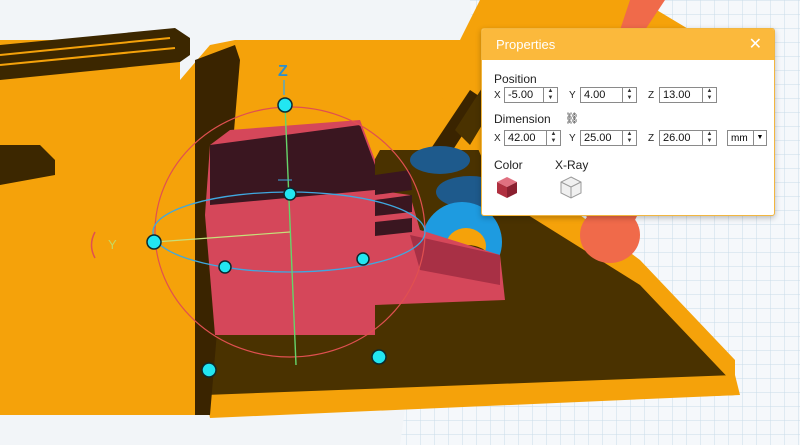  I want to click on unit-select: mm ▼, so click(747, 138).